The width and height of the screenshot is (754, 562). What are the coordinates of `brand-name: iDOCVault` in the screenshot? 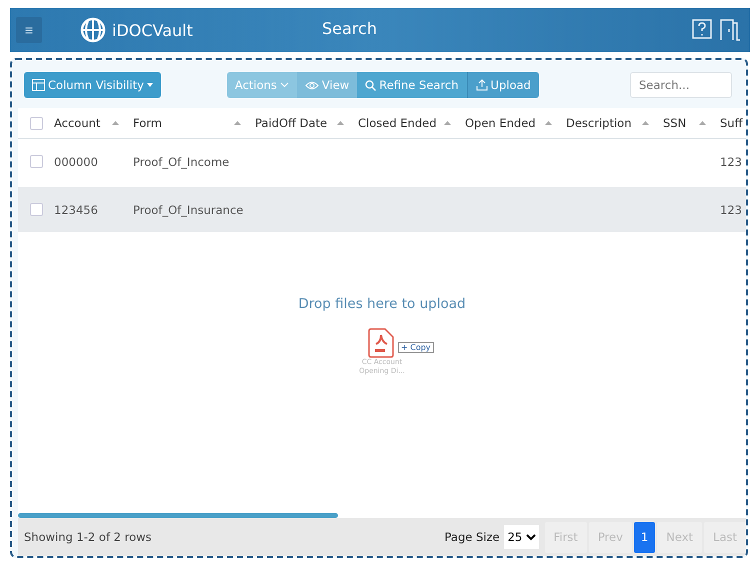 It's located at (152, 30).